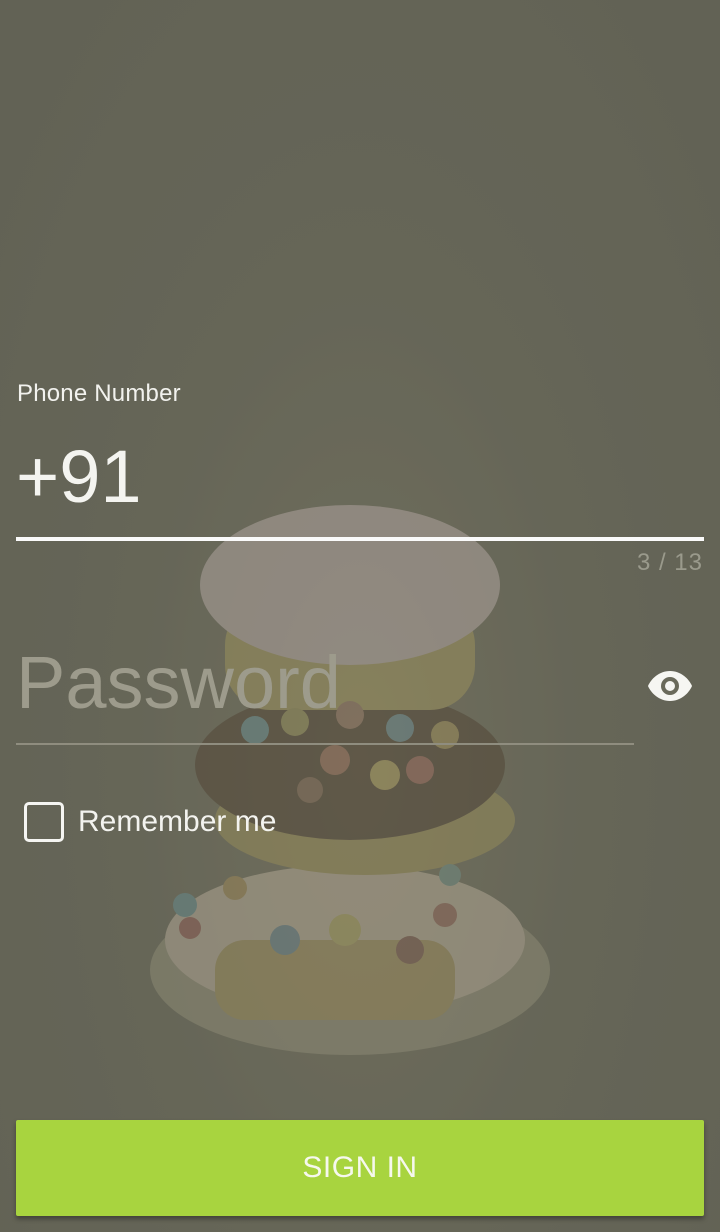  I want to click on phone-character-counter: 3 / 13, so click(669, 562).